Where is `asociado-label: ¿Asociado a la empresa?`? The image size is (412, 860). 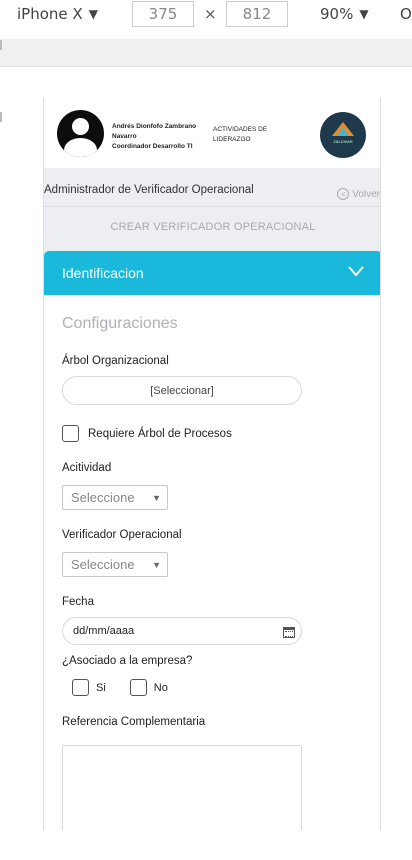 asociado-label: ¿Asociado a la empresa? is located at coordinates (127, 661).